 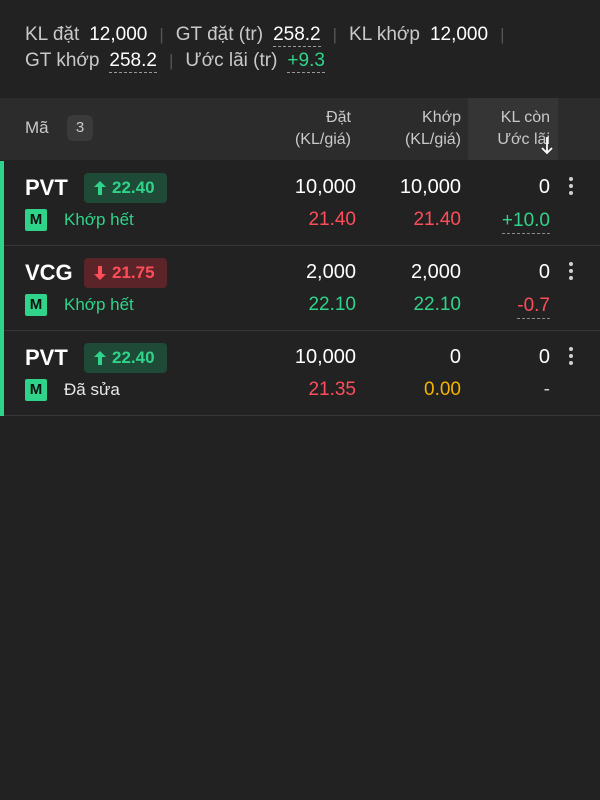 What do you see at coordinates (546, 389) in the screenshot?
I see `estimated-profit: -` at bounding box center [546, 389].